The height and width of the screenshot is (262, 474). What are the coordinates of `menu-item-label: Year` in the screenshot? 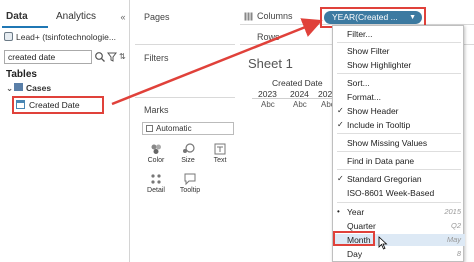 It's located at (356, 212).